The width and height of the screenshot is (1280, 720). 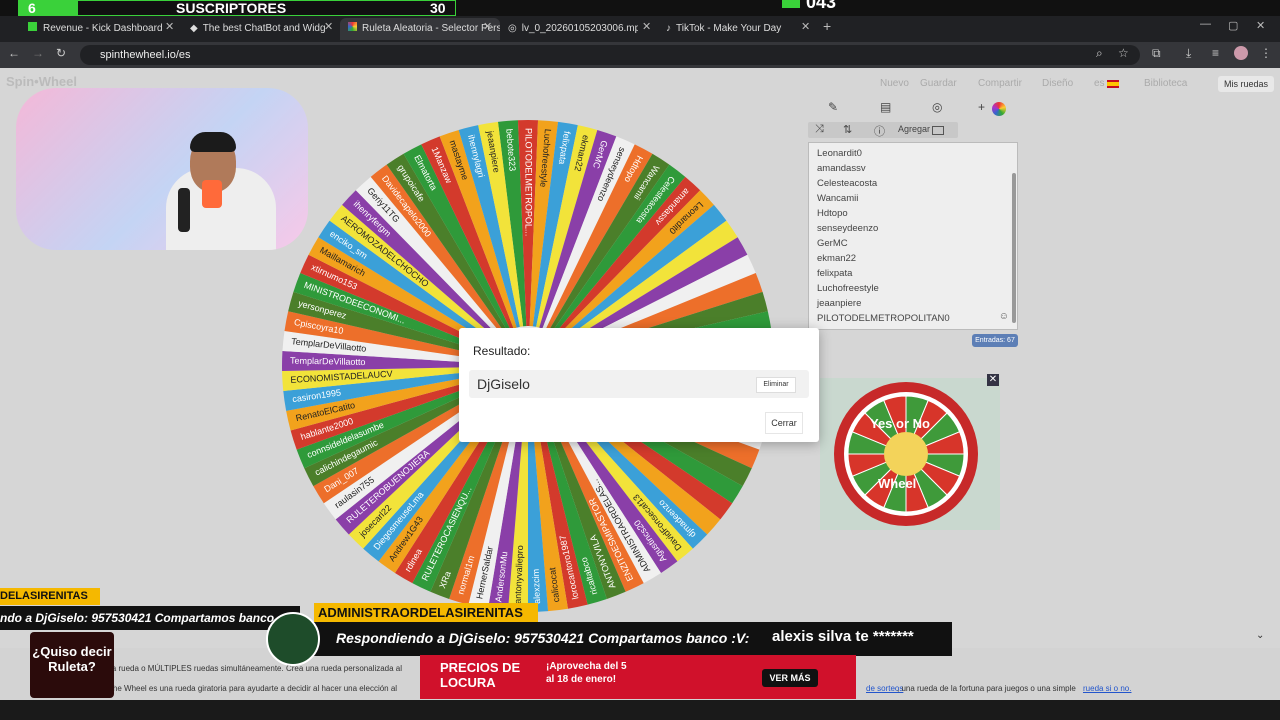 What do you see at coordinates (827, 26) in the screenshot?
I see `new-tab-icon: +` at bounding box center [827, 26].